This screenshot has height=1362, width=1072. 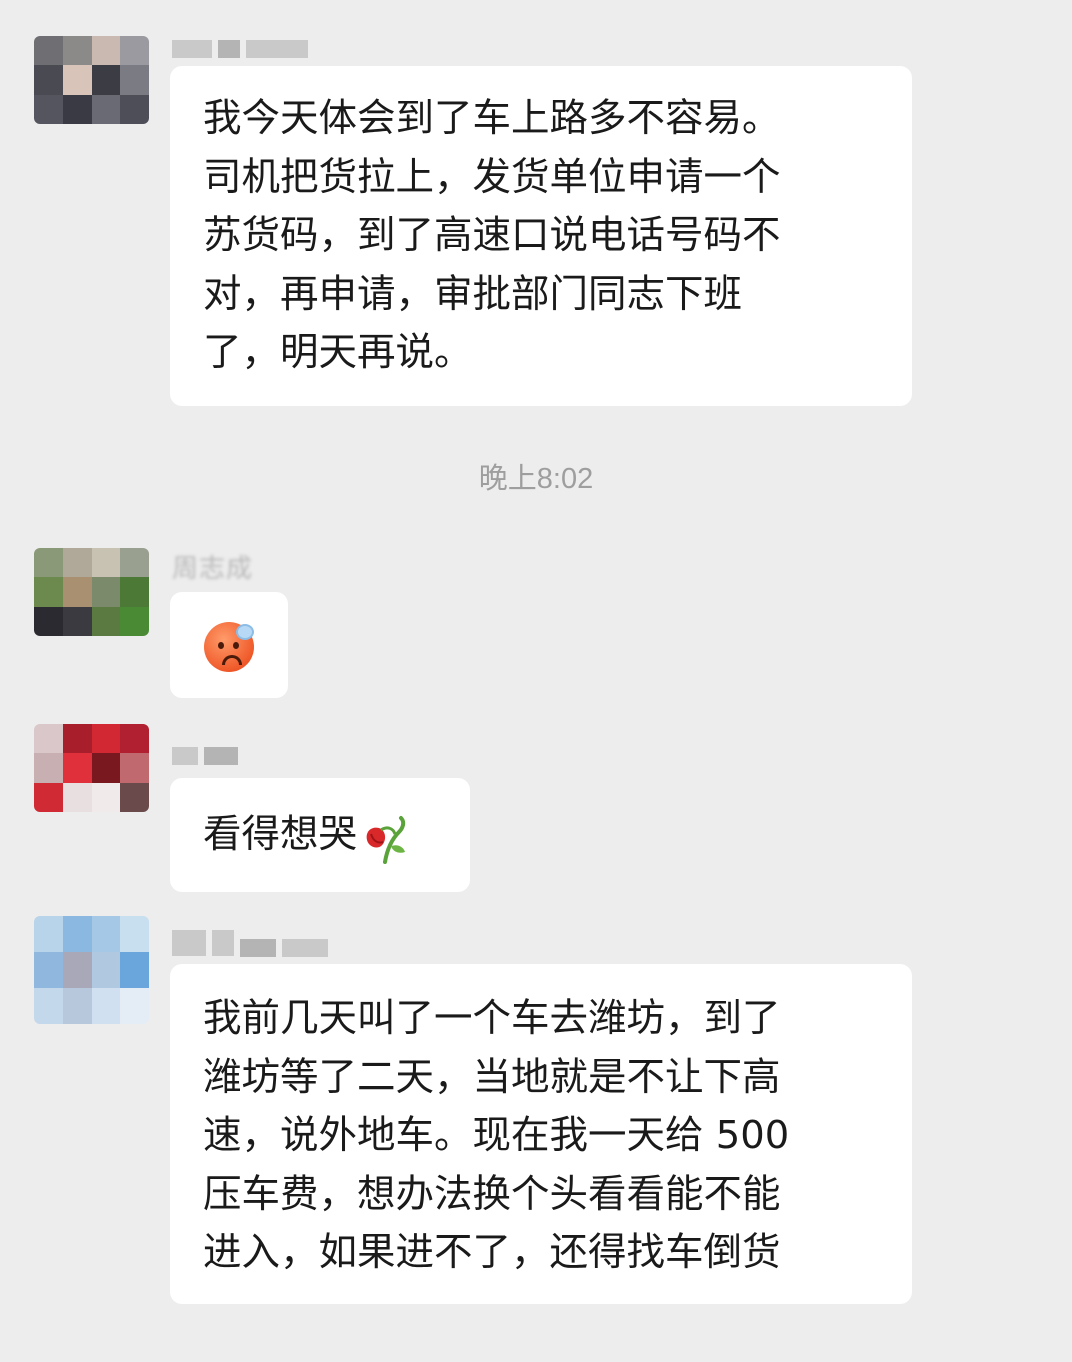 I want to click on message-line: 压车费，想办法换个头看看能不能, so click(x=492, y=1194).